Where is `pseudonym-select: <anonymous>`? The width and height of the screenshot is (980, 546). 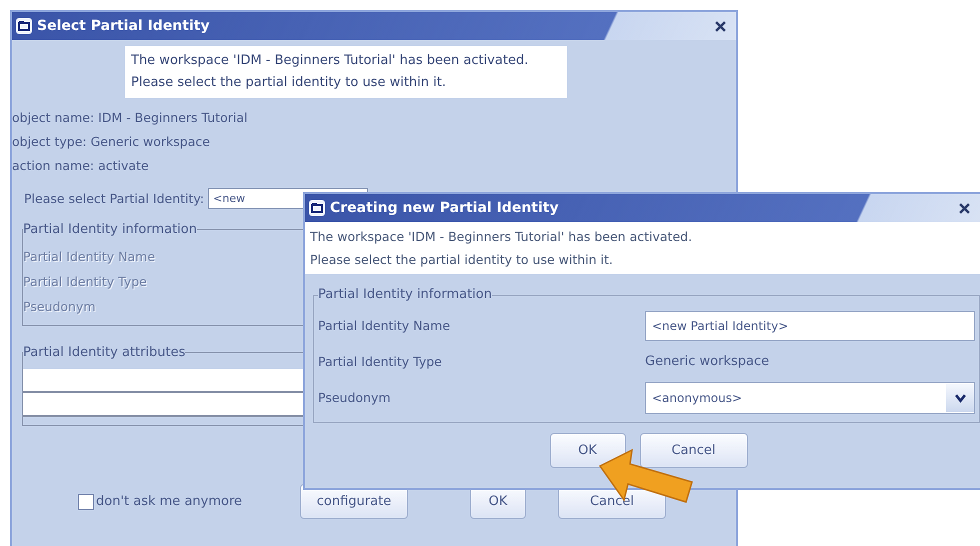
pseudonym-select: <anonymous> is located at coordinates (810, 398).